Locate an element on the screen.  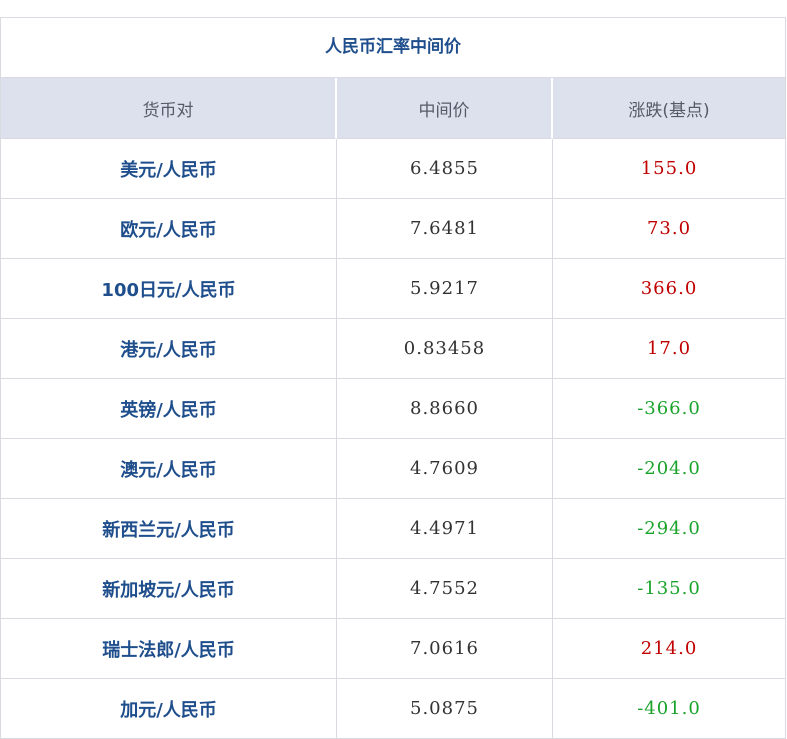
pair-cell: 港元/人民币 is located at coordinates (169, 349).